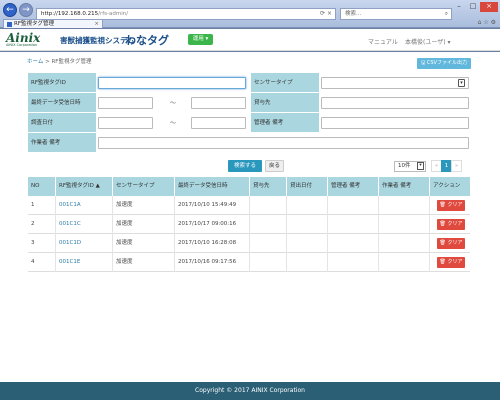  I want to click on maximize-icon: □, so click(473, 7).